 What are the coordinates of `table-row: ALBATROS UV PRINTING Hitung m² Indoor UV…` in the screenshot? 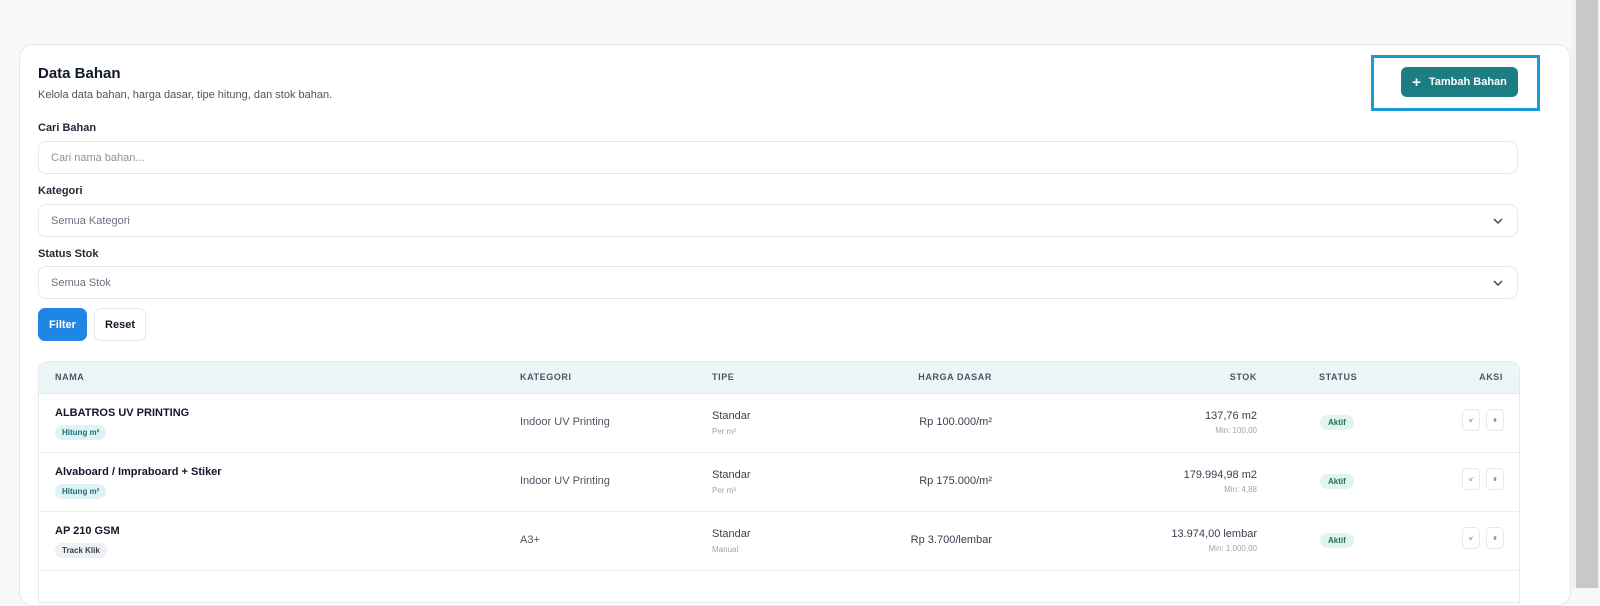 It's located at (779, 423).